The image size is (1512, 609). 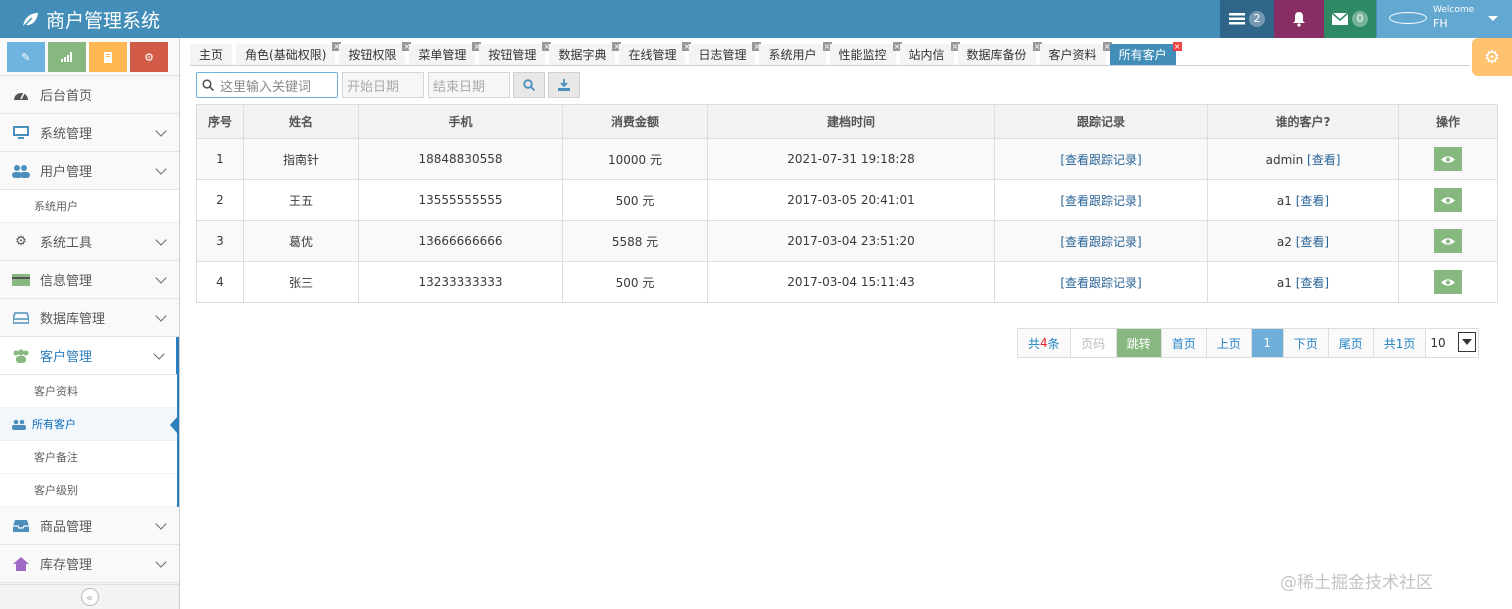 I want to click on column-header: 姓名, so click(x=301, y=121).